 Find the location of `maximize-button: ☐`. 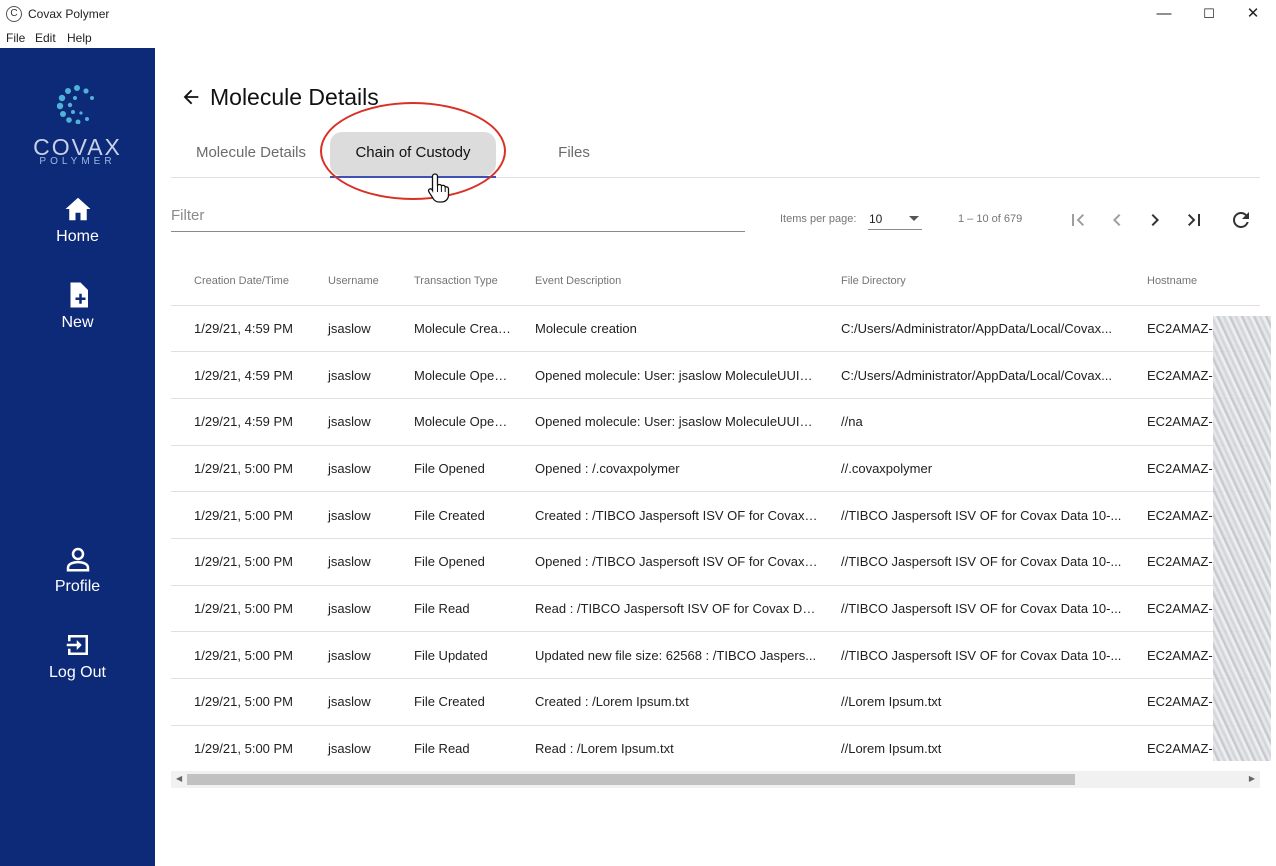

maximize-button: ☐ is located at coordinates (1209, 14).